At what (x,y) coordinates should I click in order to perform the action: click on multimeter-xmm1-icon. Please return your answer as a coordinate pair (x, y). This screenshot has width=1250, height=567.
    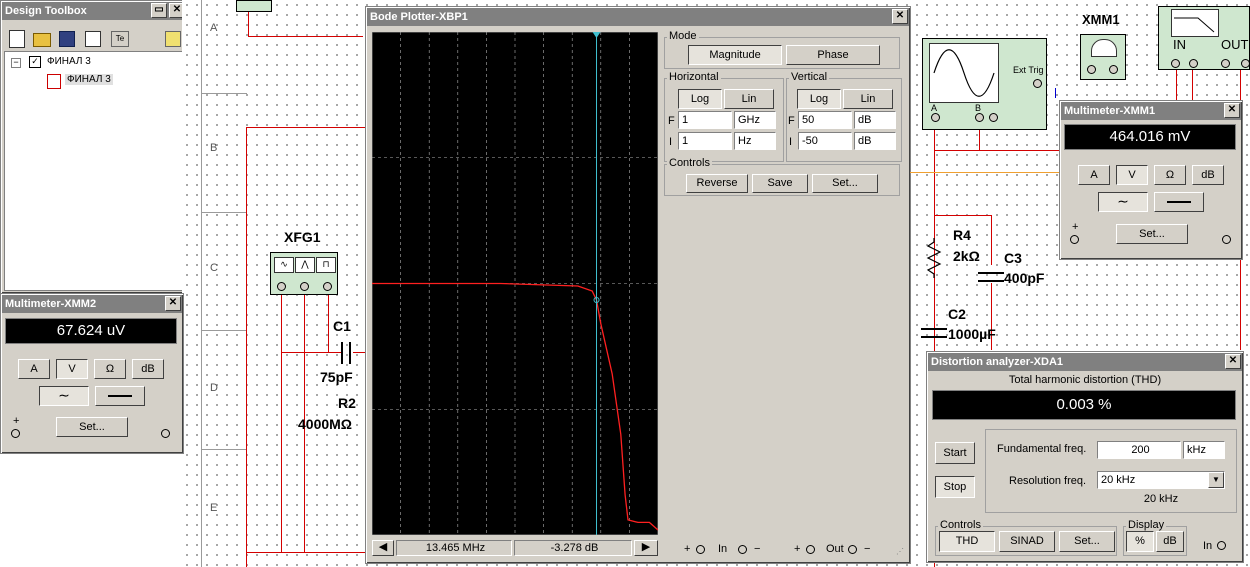
    Looking at the image, I should click on (1103, 57).